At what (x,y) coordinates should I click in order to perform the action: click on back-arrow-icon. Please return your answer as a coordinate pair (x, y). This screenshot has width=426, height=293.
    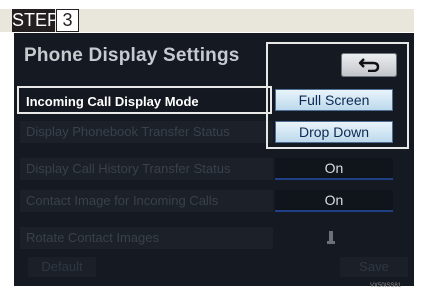
    Looking at the image, I should click on (369, 65).